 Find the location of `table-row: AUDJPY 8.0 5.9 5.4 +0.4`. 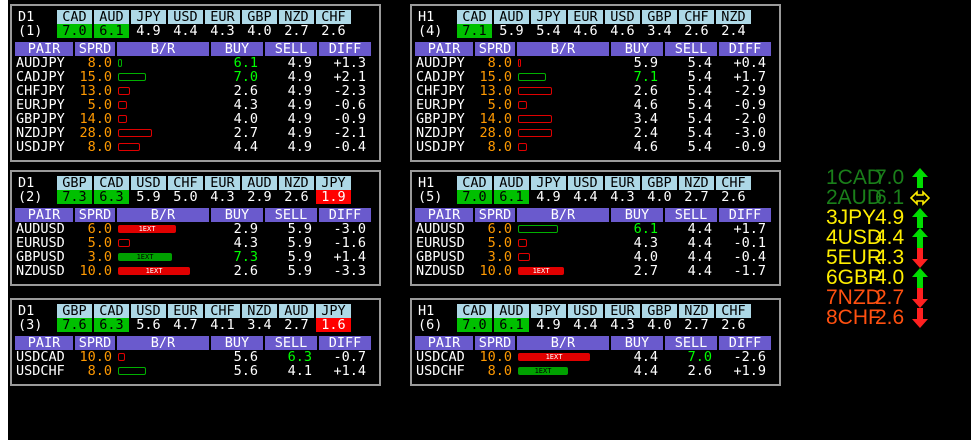

table-row: AUDJPY 8.0 5.9 5.4 +0.4 is located at coordinates (593, 63).